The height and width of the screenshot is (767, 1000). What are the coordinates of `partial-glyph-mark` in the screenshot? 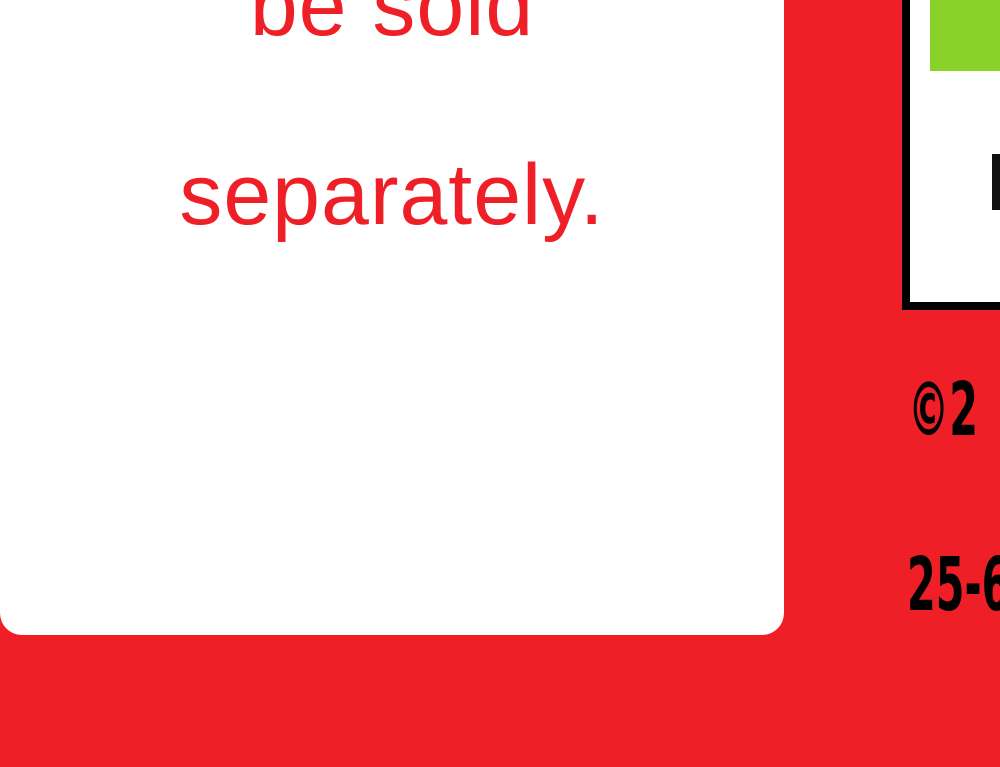 It's located at (996, 182).